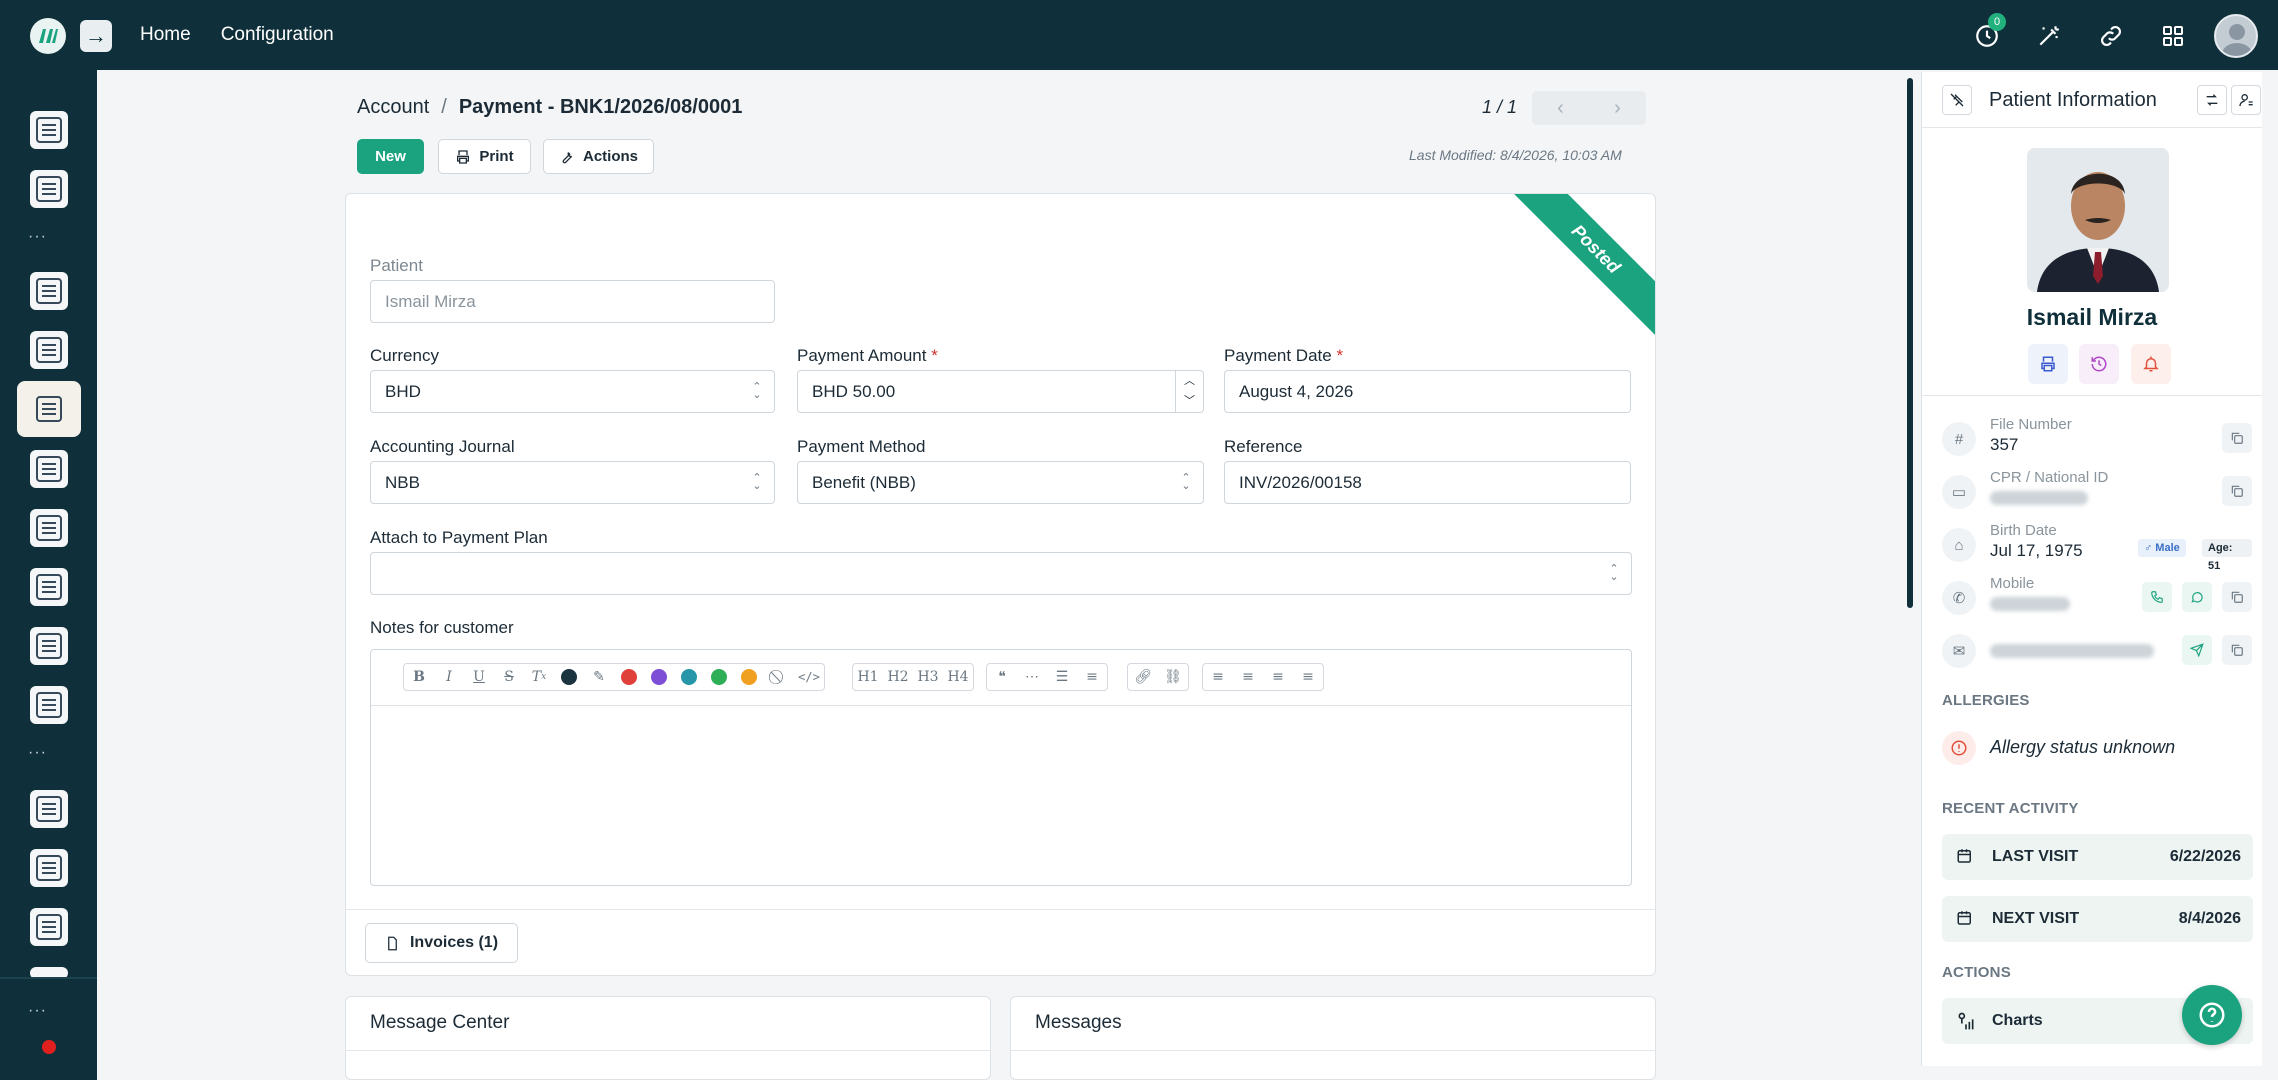 The width and height of the screenshot is (2278, 1080). Describe the element at coordinates (390, 156) in the screenshot. I see `new-button: New` at that location.